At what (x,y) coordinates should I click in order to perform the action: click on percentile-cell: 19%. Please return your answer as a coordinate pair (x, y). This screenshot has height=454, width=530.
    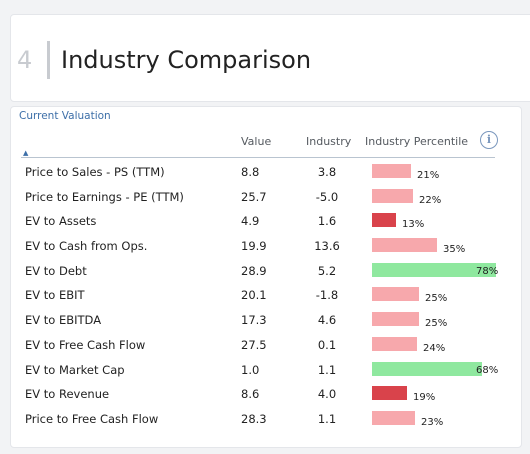
    Looking at the image, I should click on (434, 395).